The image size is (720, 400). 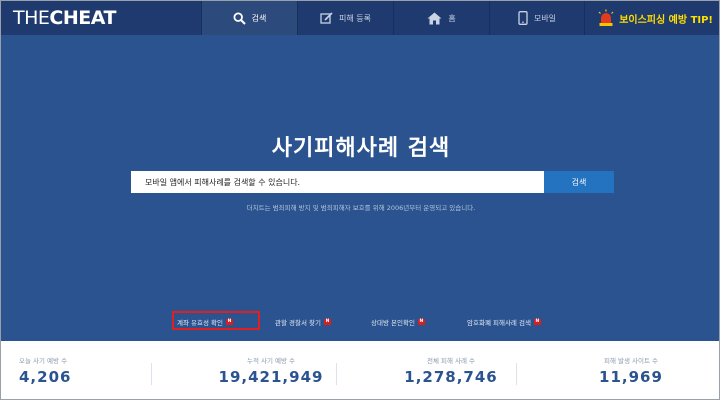 What do you see at coordinates (216, 320) in the screenshot?
I see `highlight-box` at bounding box center [216, 320].